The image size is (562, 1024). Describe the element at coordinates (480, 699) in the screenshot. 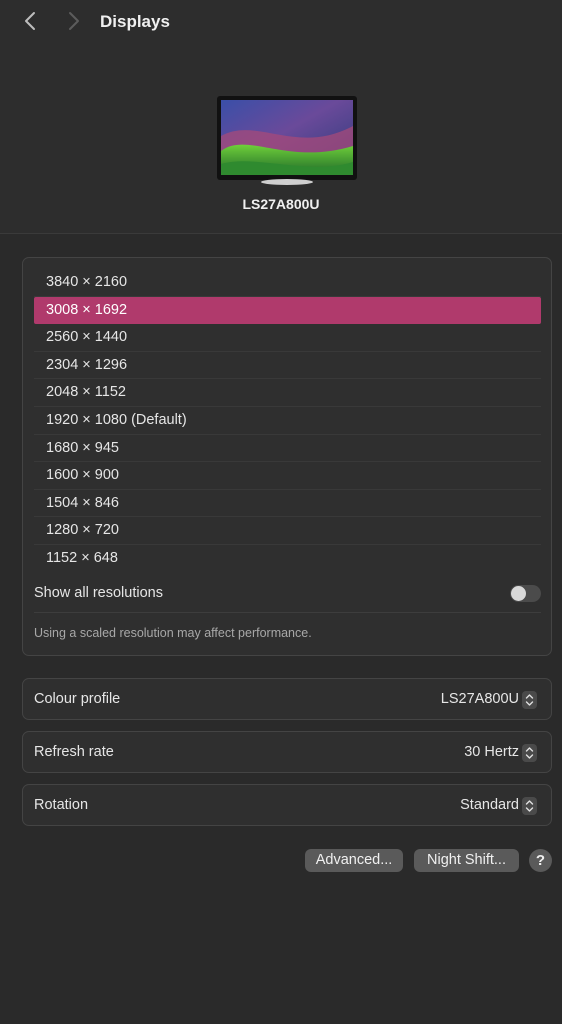

I see `colour-profile-value: LS27A800U` at that location.